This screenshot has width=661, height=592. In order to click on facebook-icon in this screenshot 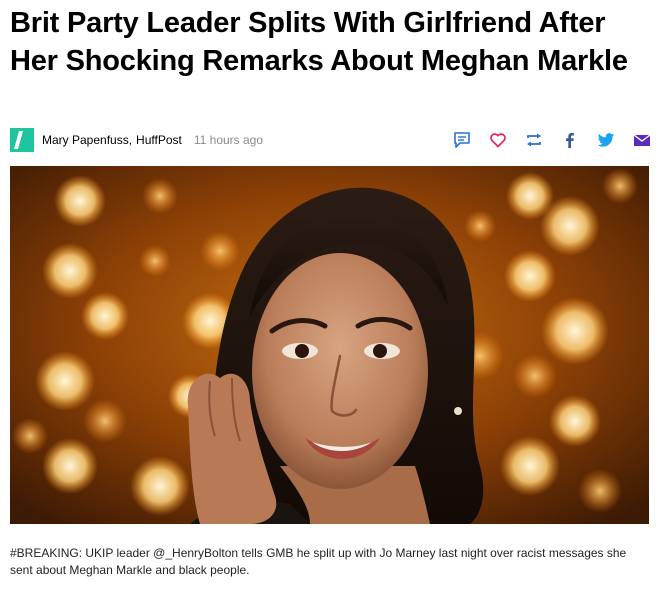, I will do `click(570, 140)`.